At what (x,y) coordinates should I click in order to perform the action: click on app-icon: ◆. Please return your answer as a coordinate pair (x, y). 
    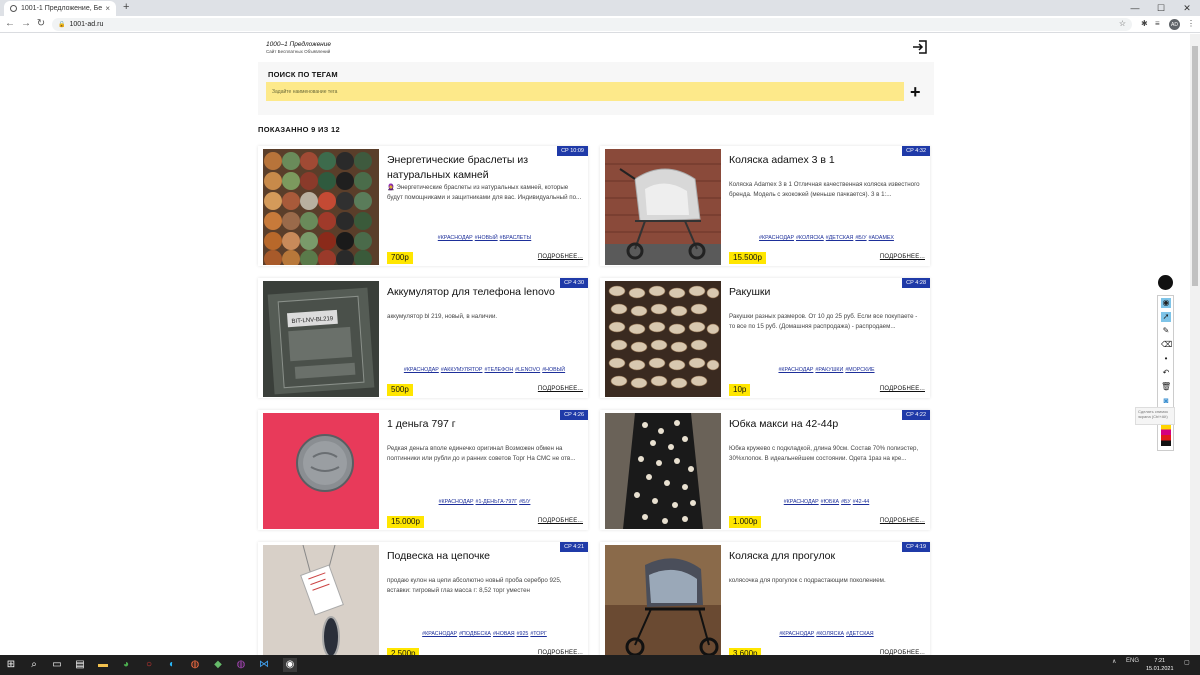
    Looking at the image, I should click on (218, 665).